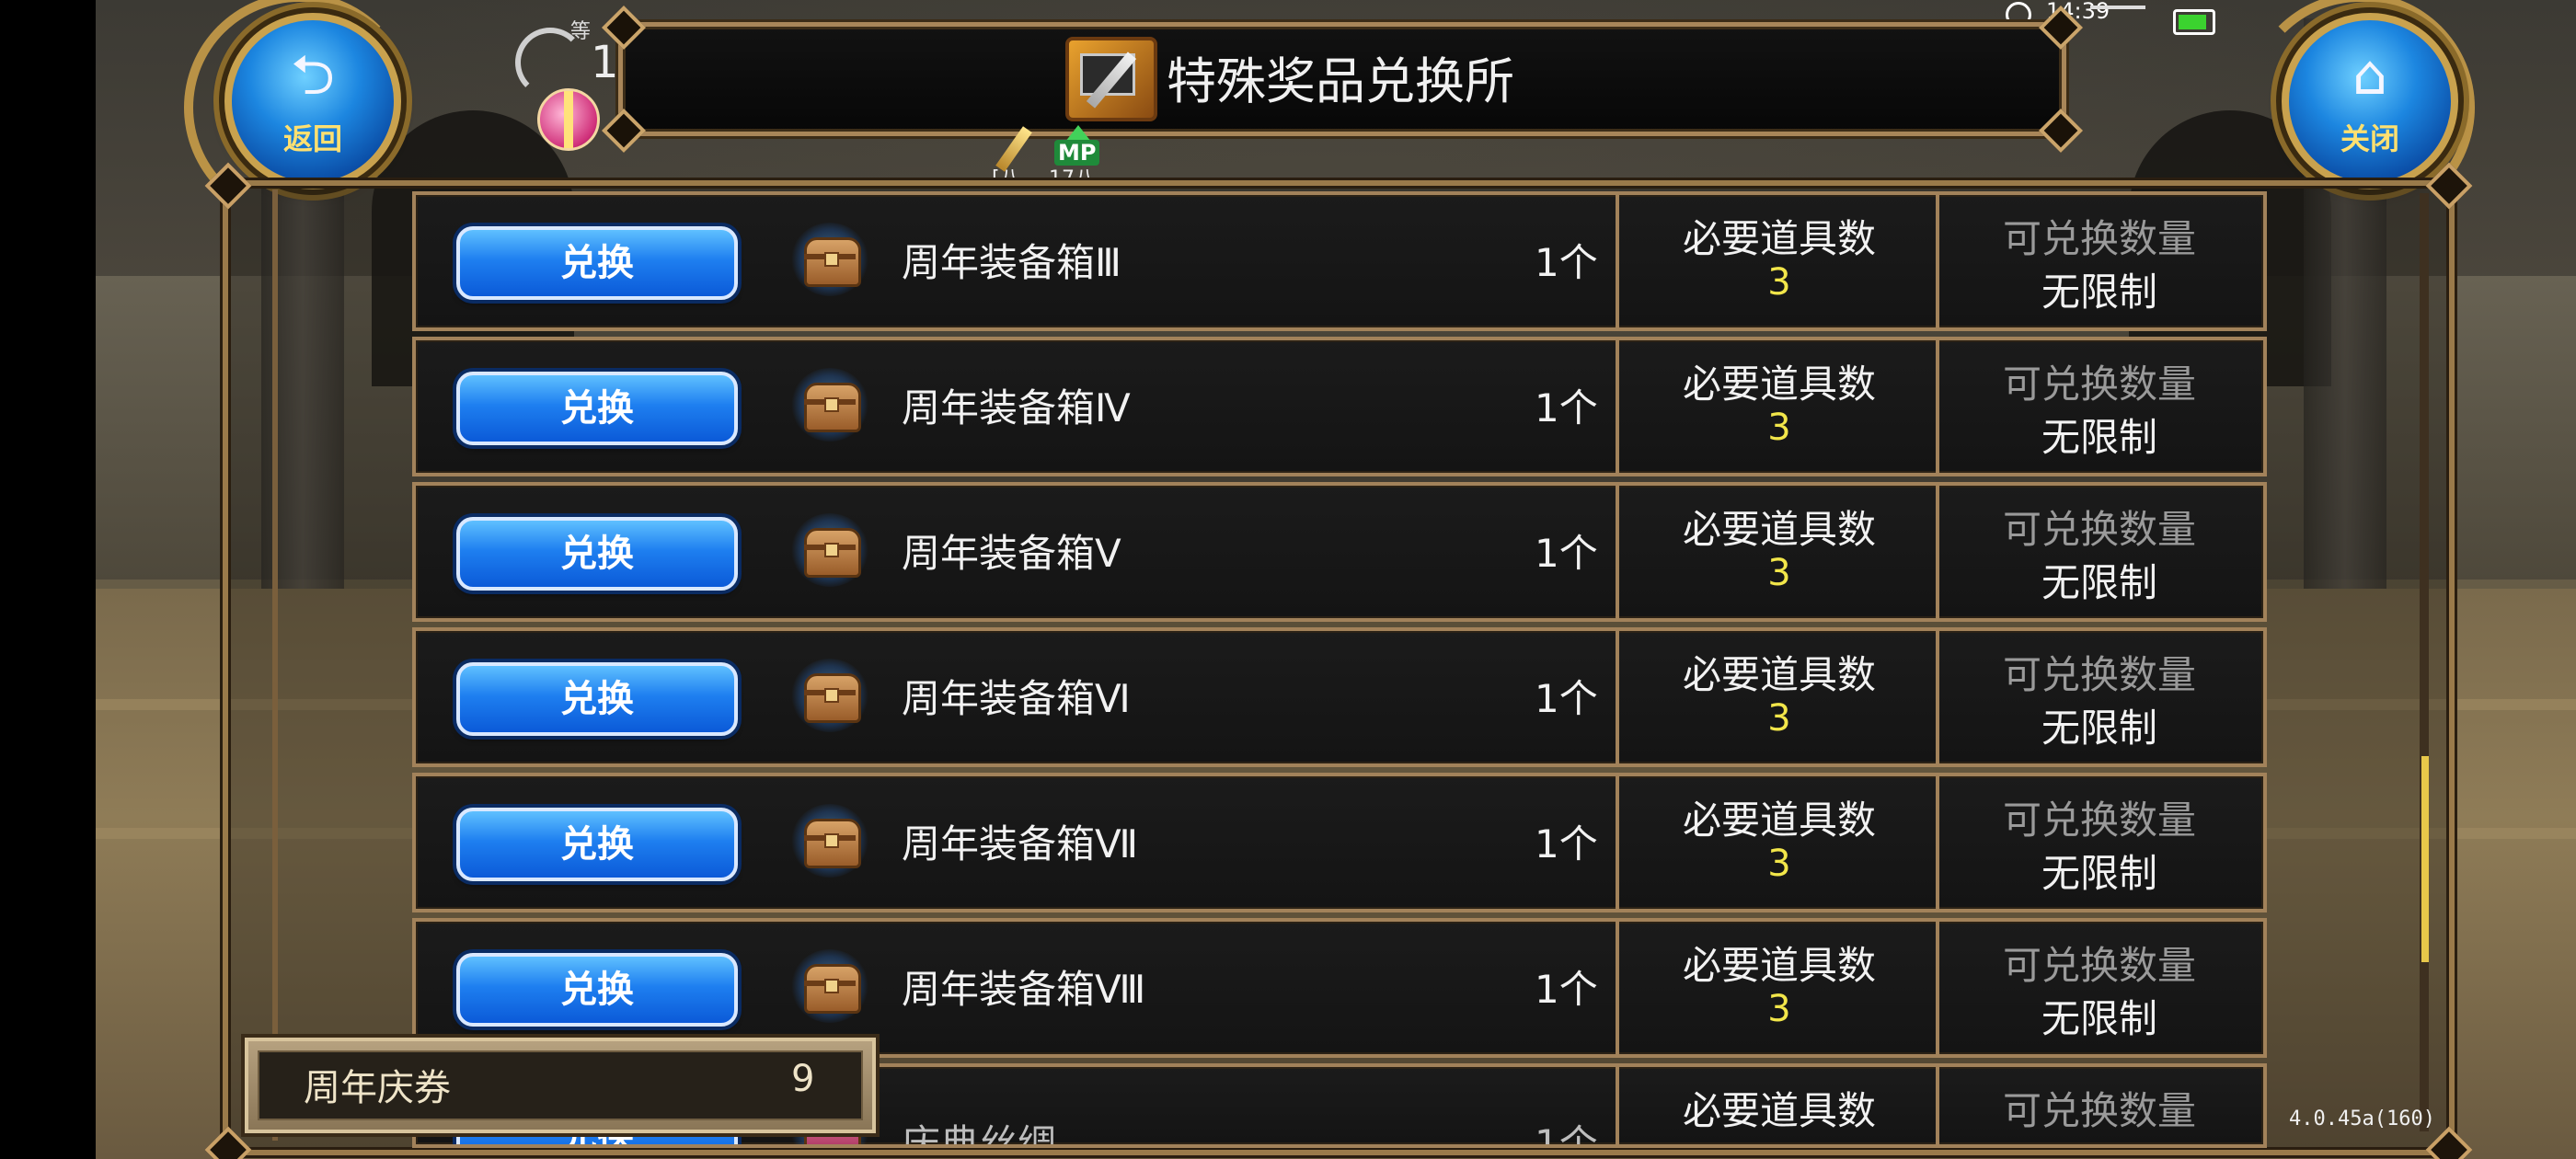 This screenshot has height=1159, width=2576. I want to click on back-button: ⮌ 返回, so click(312, 101).